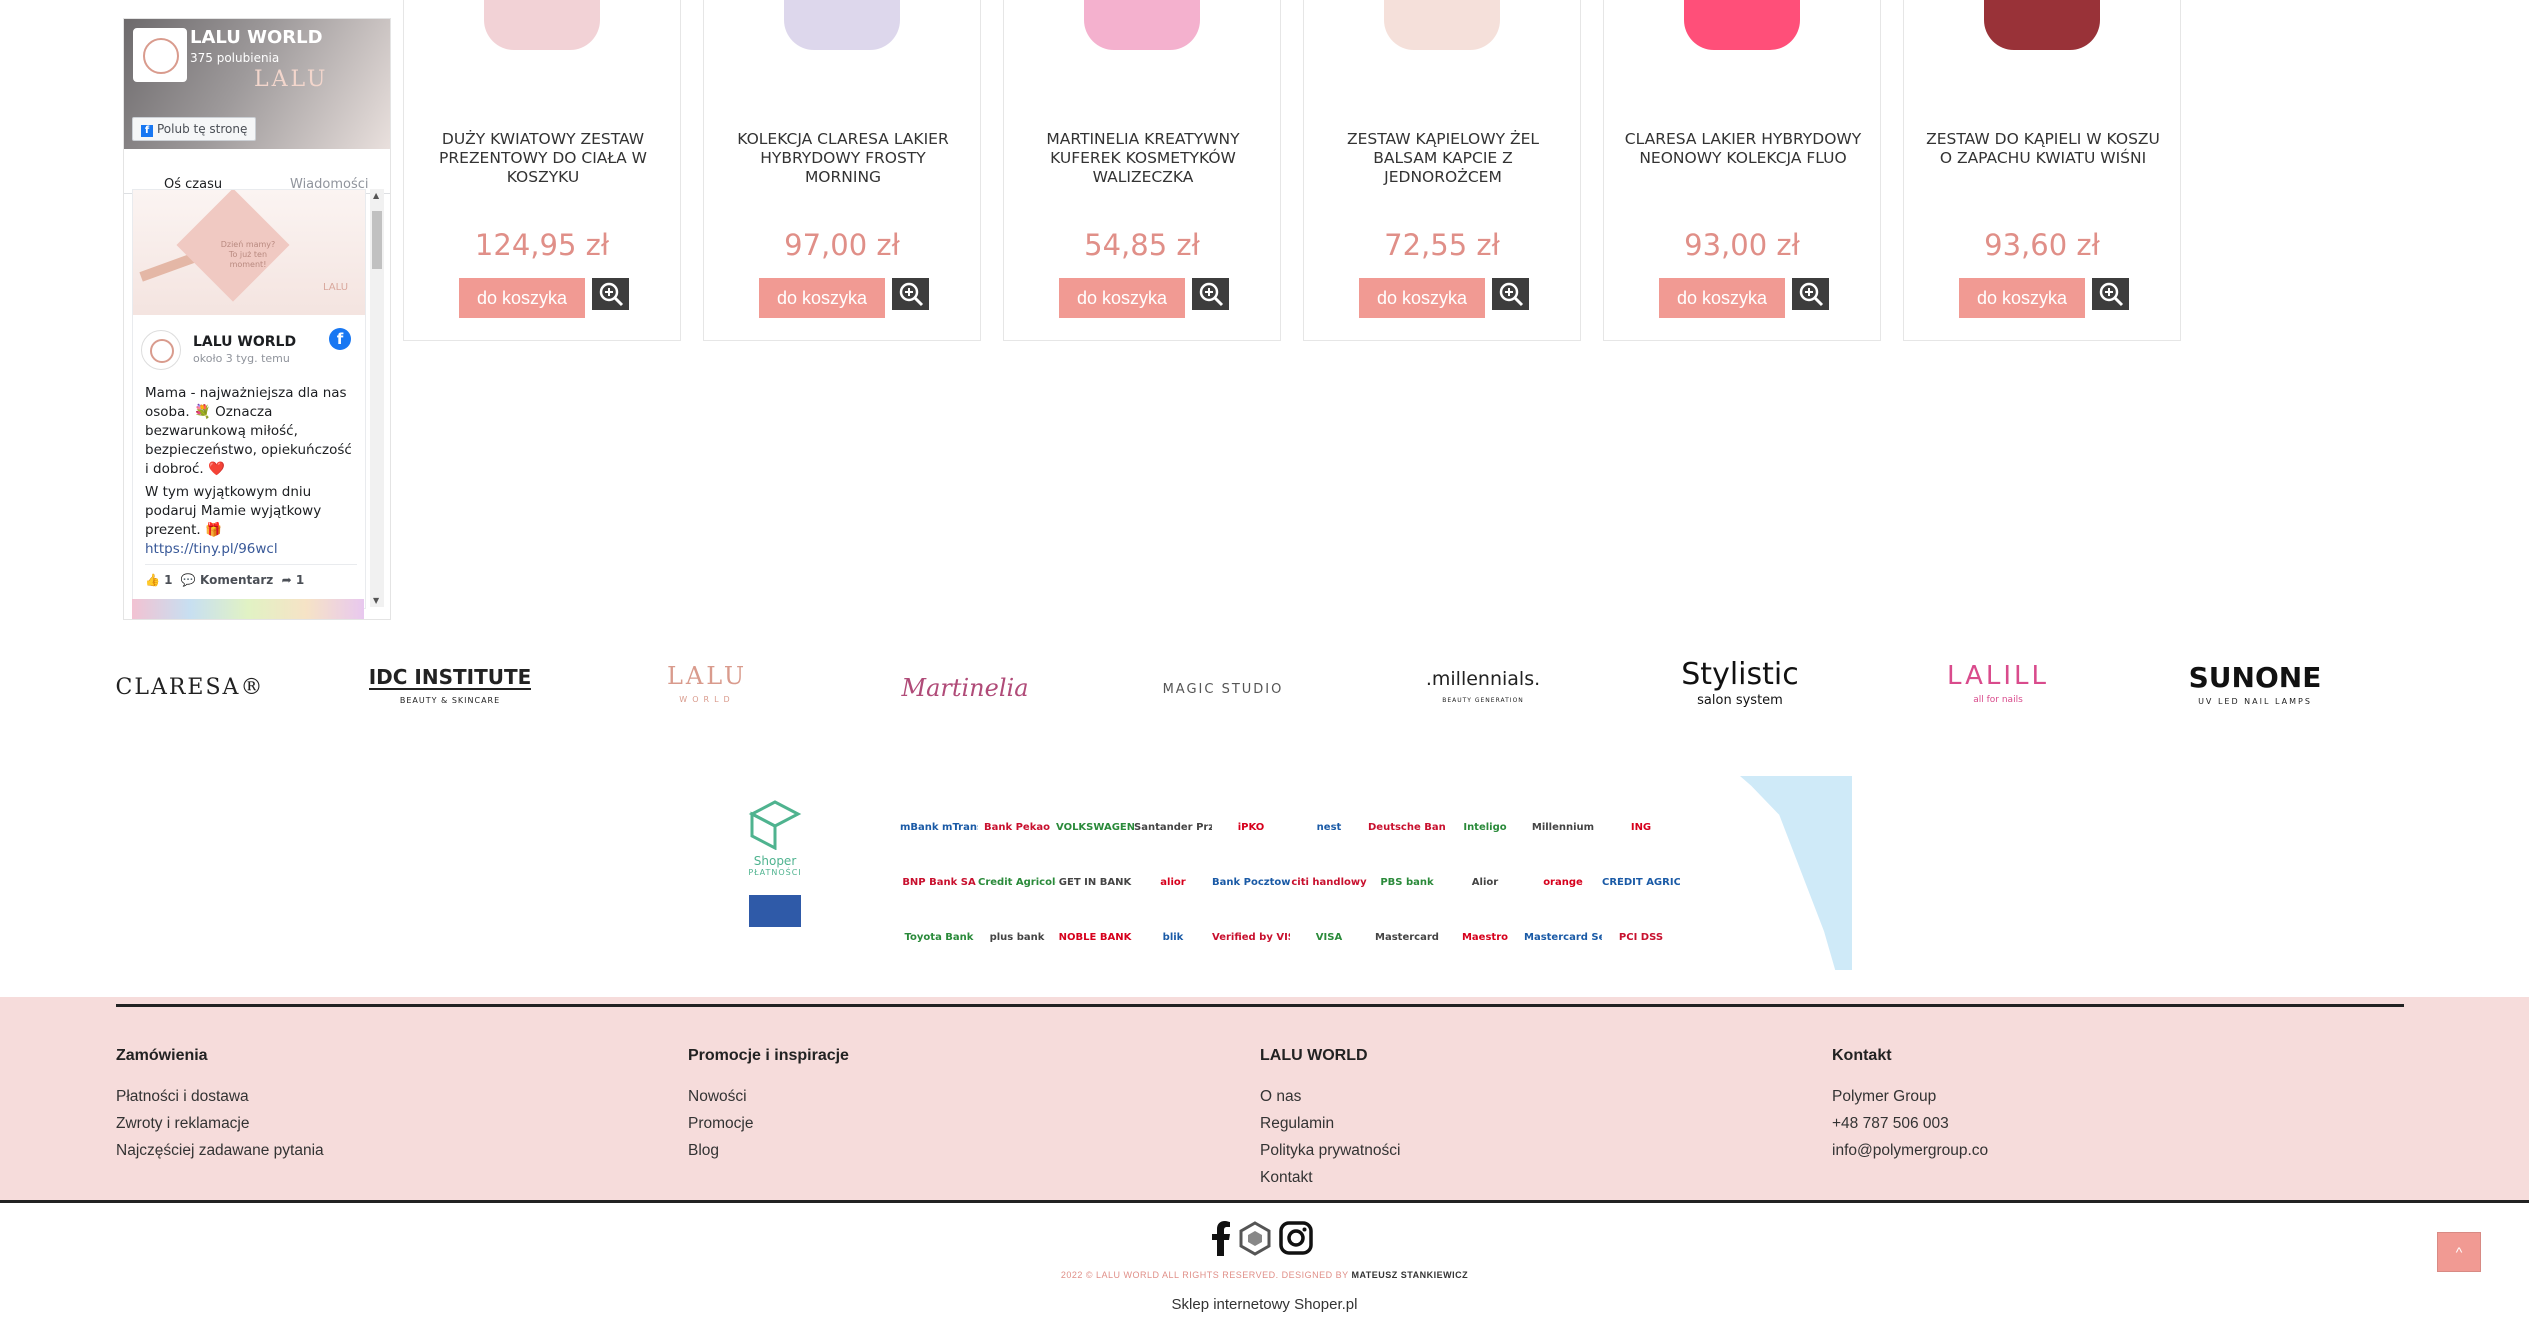 The height and width of the screenshot is (1320, 2529). What do you see at coordinates (1296, 1238) in the screenshot?
I see `instagram-icon` at bounding box center [1296, 1238].